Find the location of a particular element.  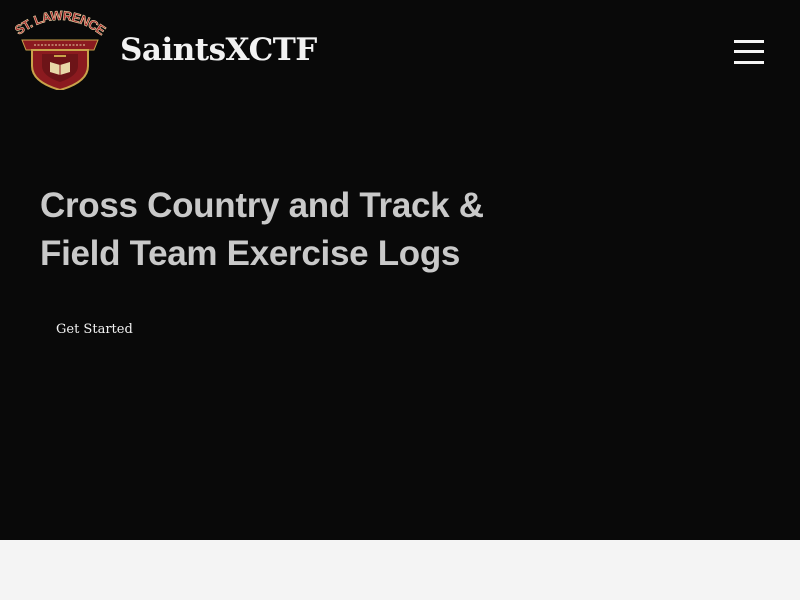

shield-logo-icon: ST. LAWRENCE is located at coordinates (61, 49).